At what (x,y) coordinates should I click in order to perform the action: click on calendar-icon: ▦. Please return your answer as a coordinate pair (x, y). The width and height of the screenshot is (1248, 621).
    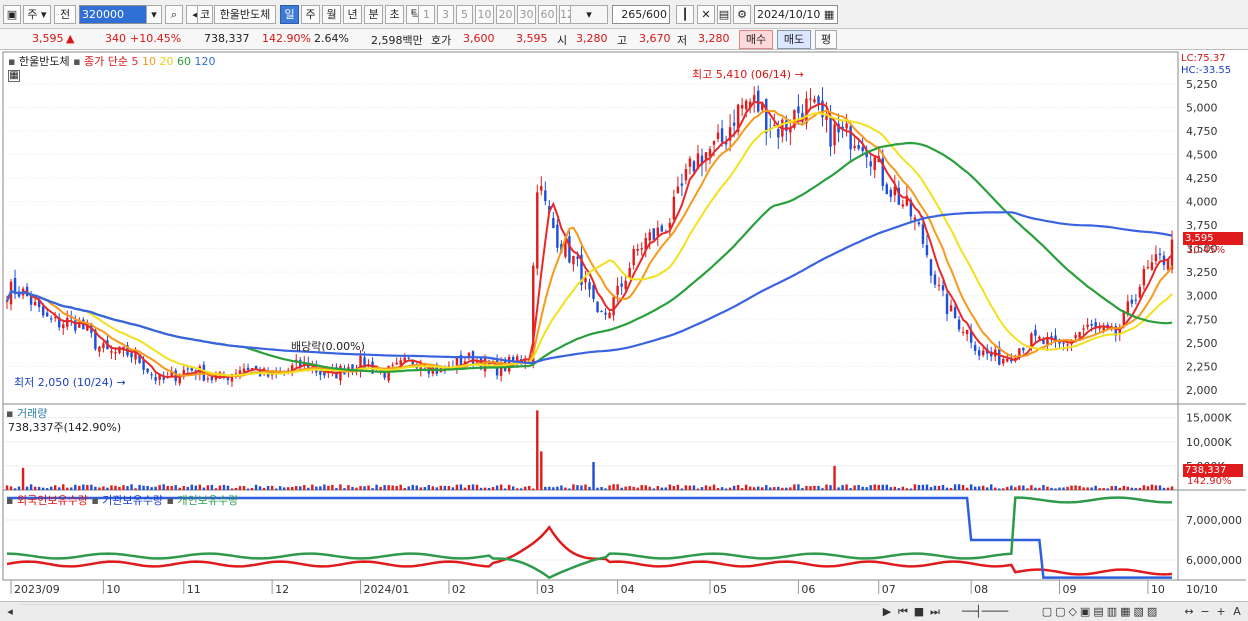
    Looking at the image, I should click on (829, 14).